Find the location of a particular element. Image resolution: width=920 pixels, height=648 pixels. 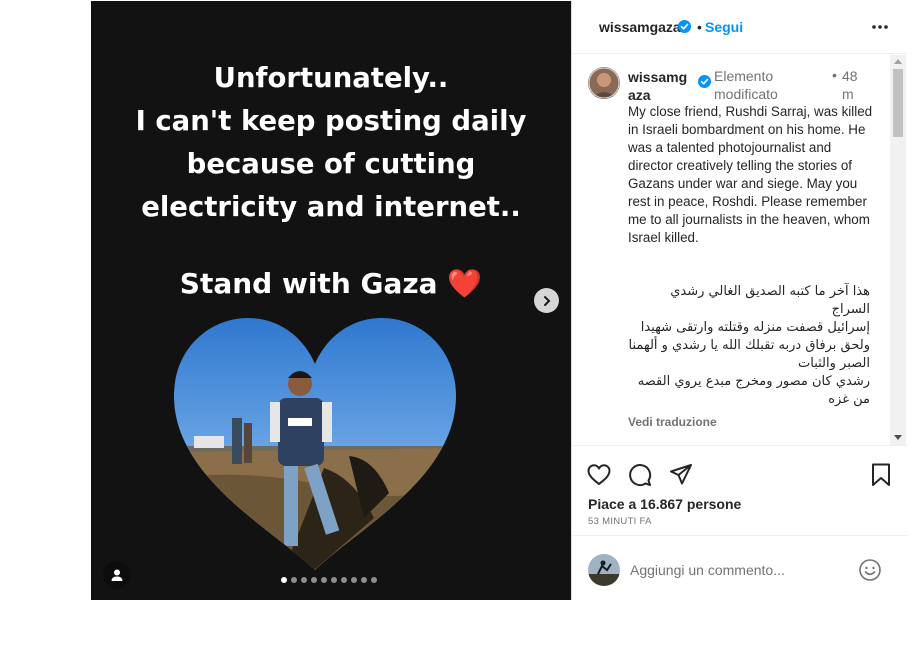

current-user-avatar-image is located at coordinates (604, 570).